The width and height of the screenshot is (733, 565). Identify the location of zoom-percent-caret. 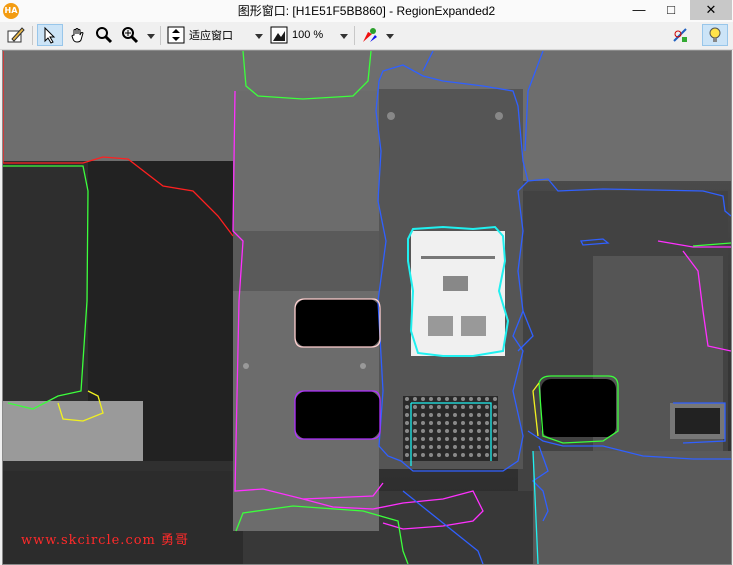
(344, 36).